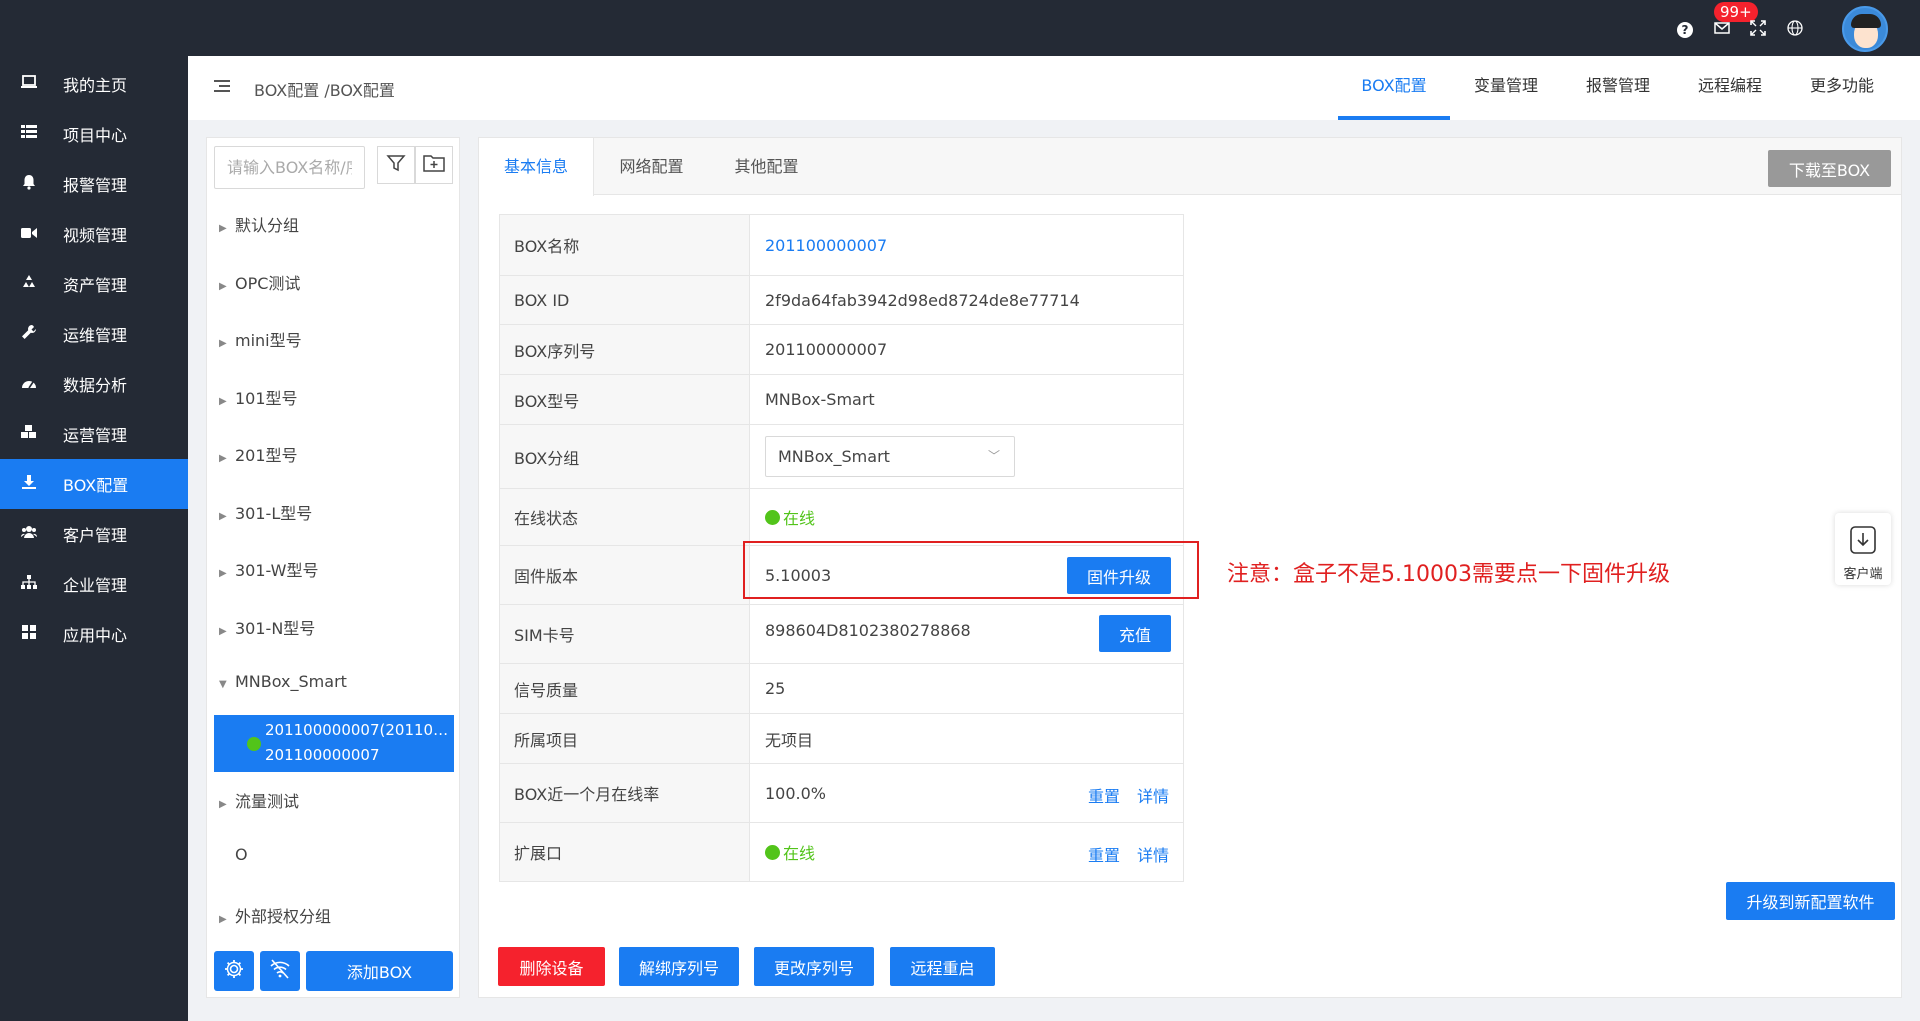 The image size is (1920, 1021). What do you see at coordinates (841, 575) in the screenshot?
I see `row-firmware: 固件版本 5.10003 固件升级` at bounding box center [841, 575].